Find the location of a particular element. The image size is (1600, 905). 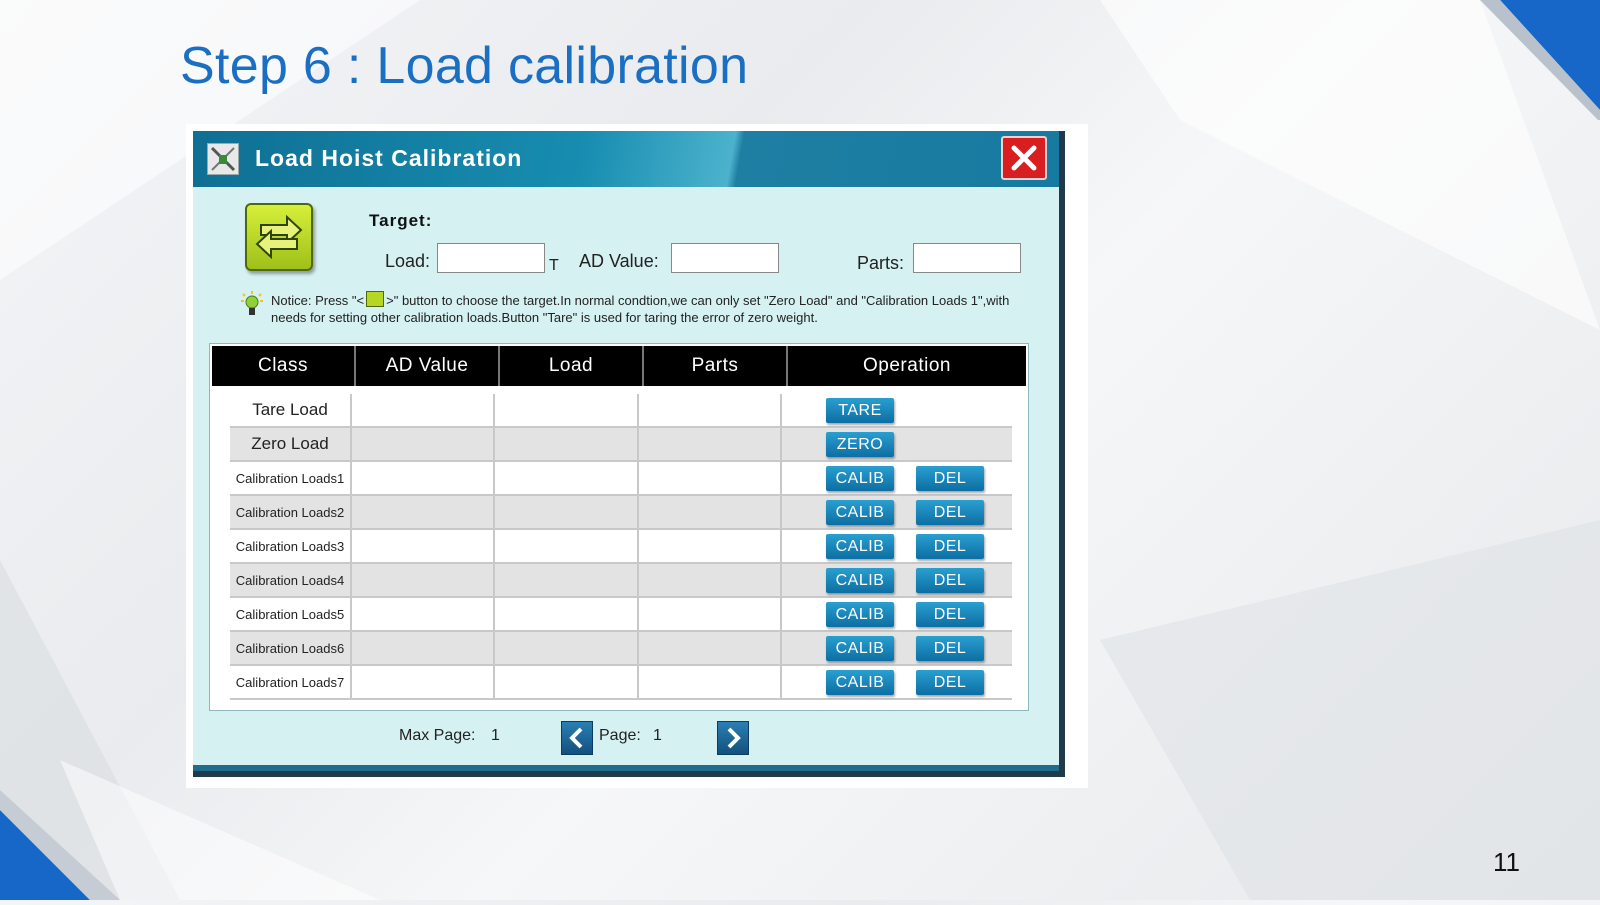

tare-button: TARE is located at coordinates (860, 410).